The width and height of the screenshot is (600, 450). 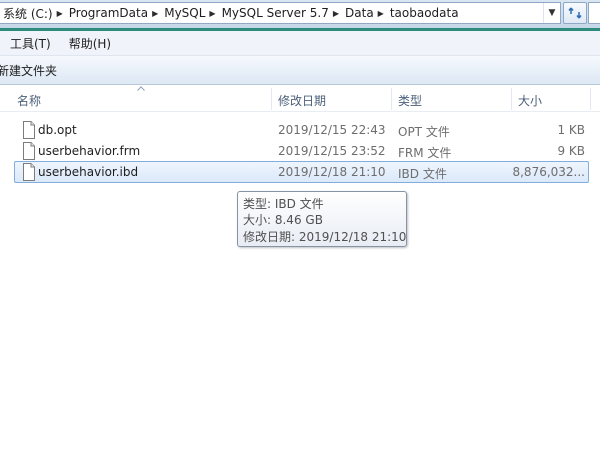 I want to click on search-input, so click(x=594, y=13).